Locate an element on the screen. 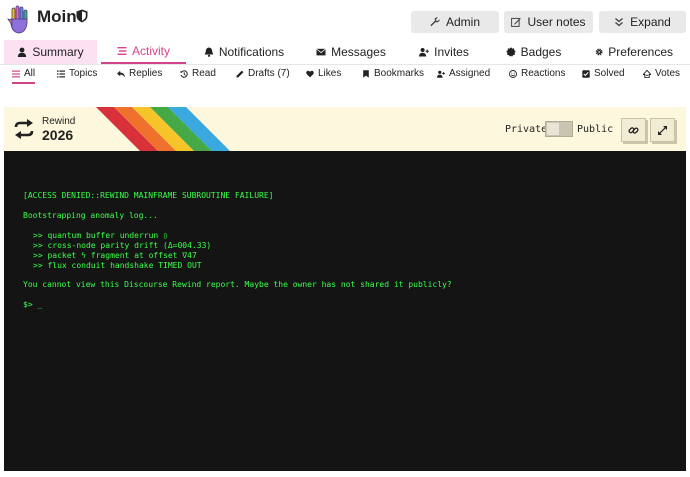 The image size is (690, 477). fullscreen-button is located at coordinates (662, 130).